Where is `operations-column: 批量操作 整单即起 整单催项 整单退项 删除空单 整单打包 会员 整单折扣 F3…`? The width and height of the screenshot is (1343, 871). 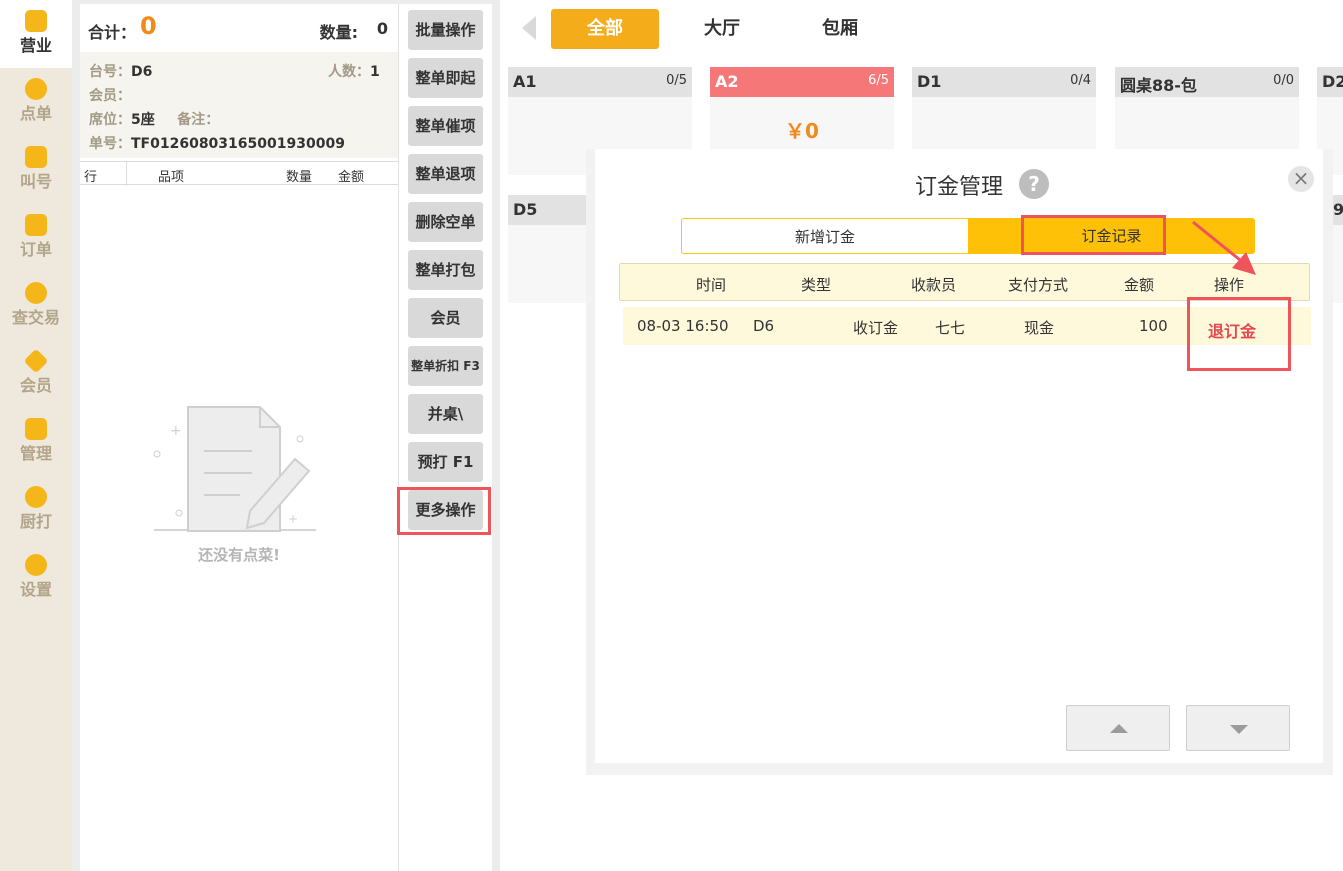 operations-column: 批量操作 整单即起 整单催项 整单退项 删除空单 整单打包 会员 整单折扣 F3… is located at coordinates (445, 437).